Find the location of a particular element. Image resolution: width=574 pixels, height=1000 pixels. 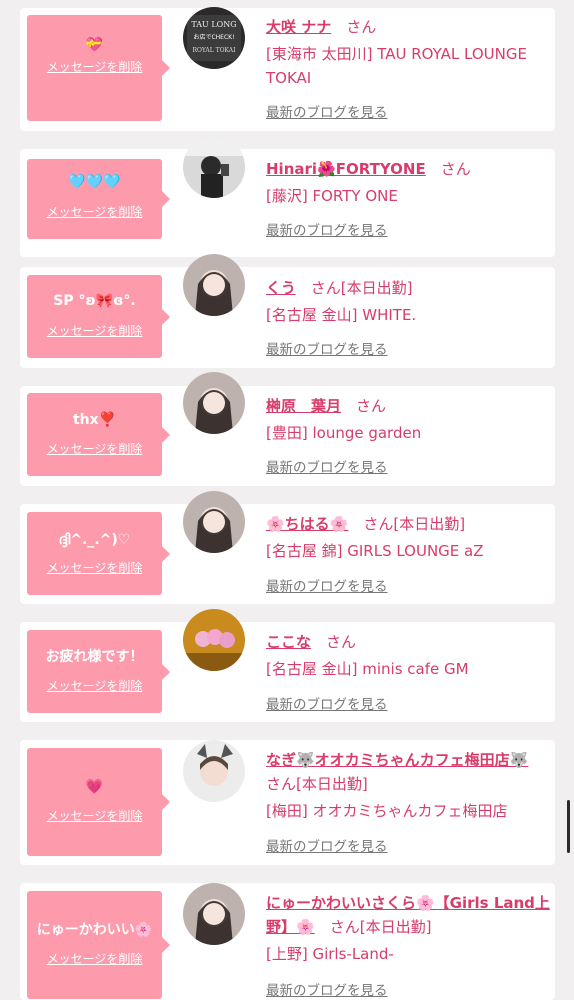

message-bubble: SP °ʚ🎀ɞ°. メッセージを削除 is located at coordinates (98, 316).